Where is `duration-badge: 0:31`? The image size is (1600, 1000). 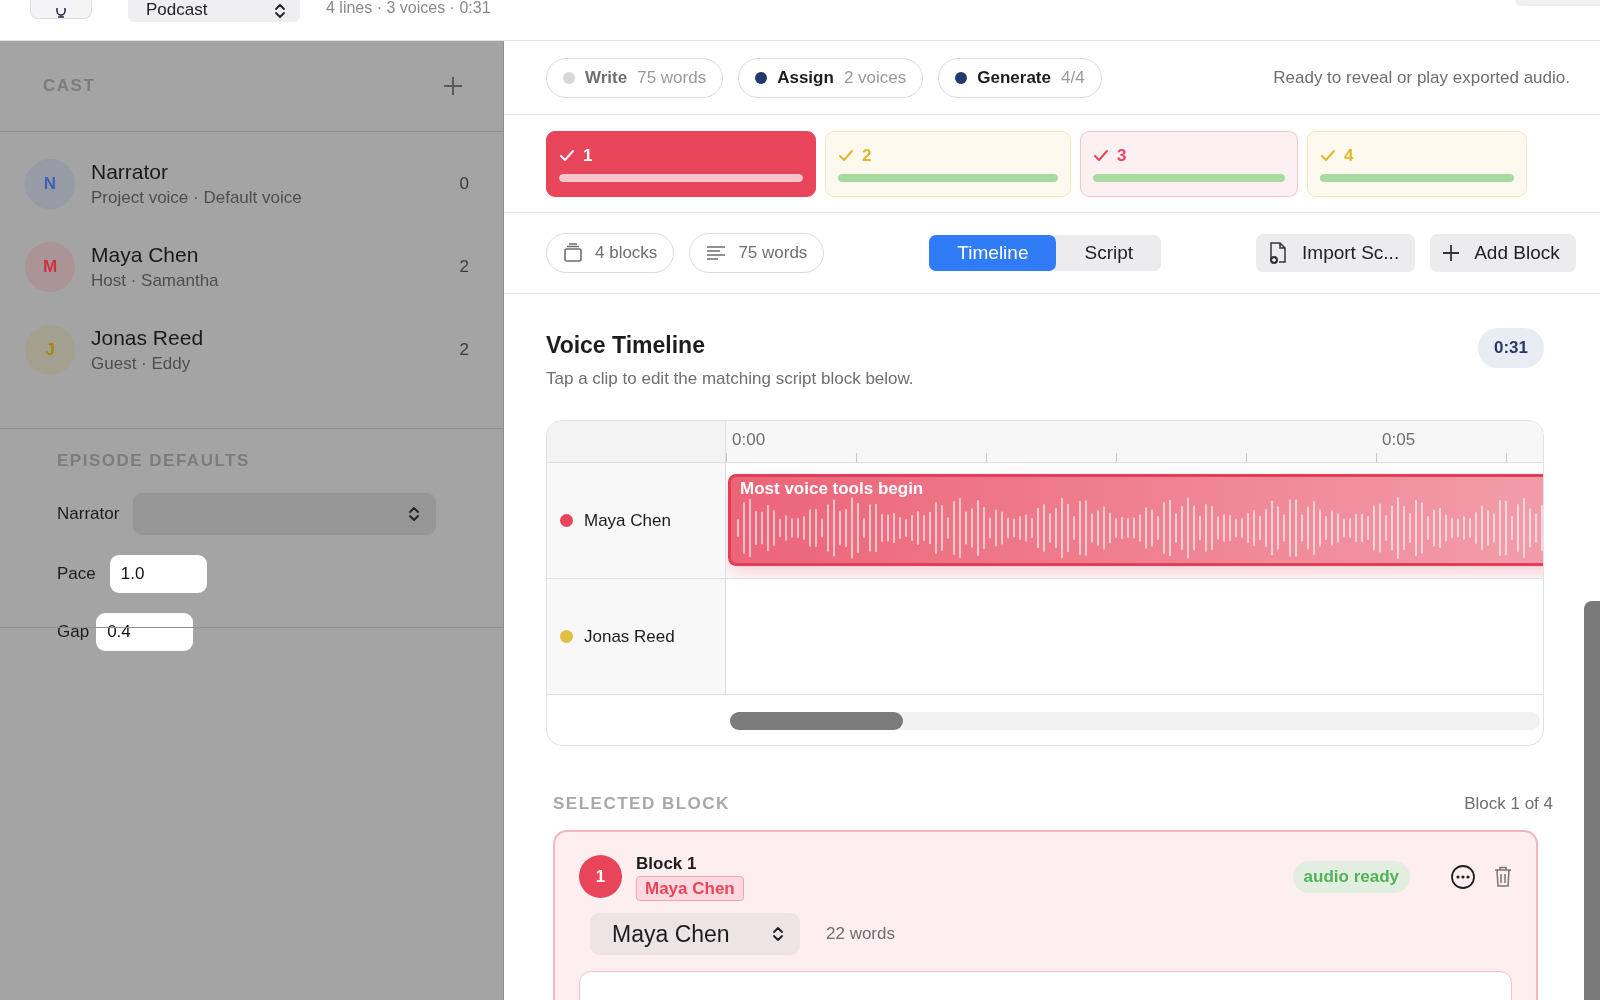
duration-badge: 0:31 is located at coordinates (1510, 348).